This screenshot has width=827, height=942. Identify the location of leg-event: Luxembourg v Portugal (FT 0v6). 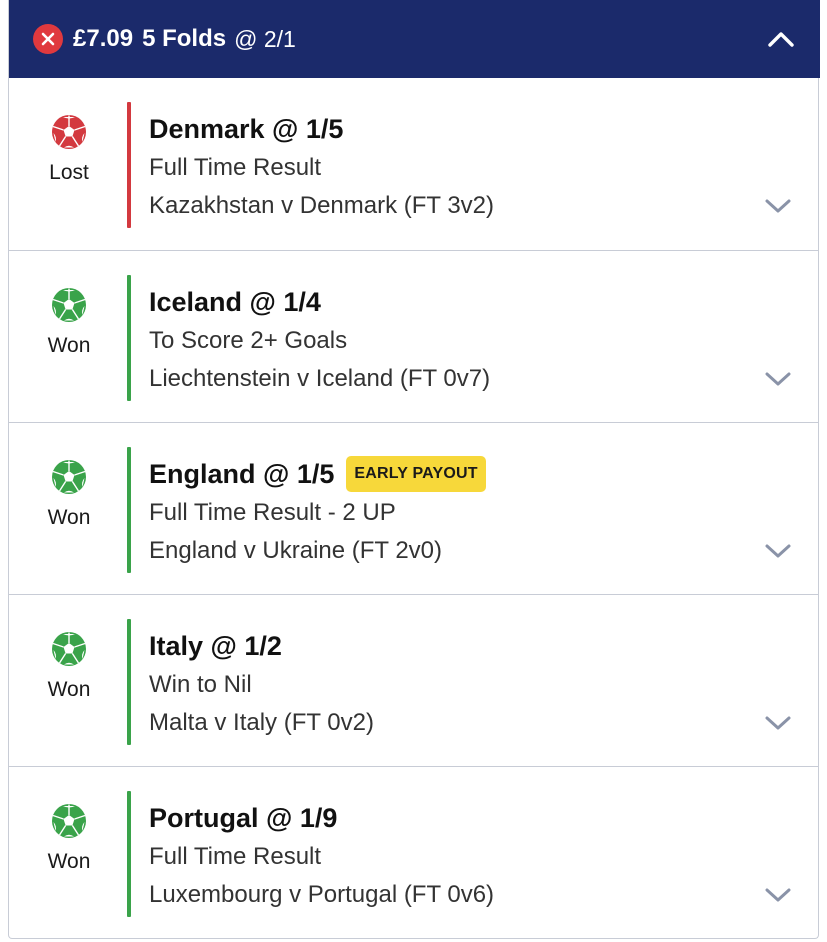
(322, 894).